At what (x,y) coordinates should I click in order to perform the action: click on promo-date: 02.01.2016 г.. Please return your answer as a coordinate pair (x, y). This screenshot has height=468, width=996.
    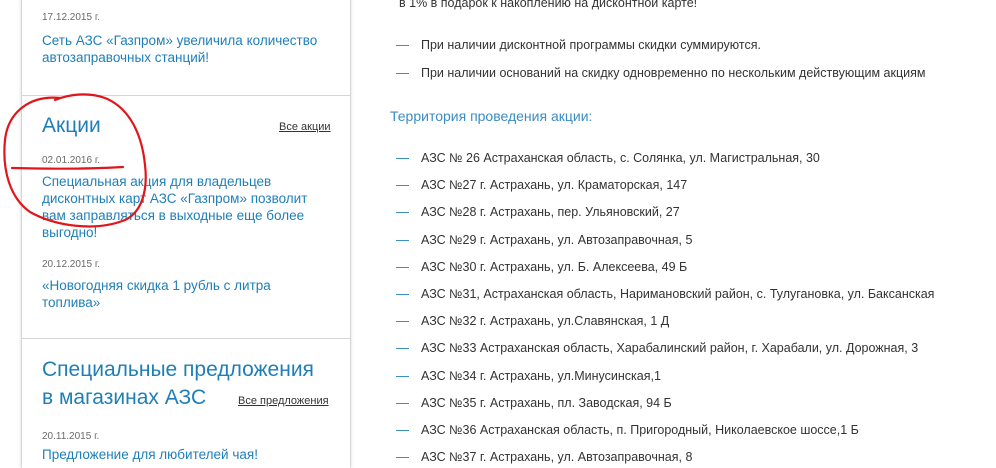
    Looking at the image, I should click on (71, 160).